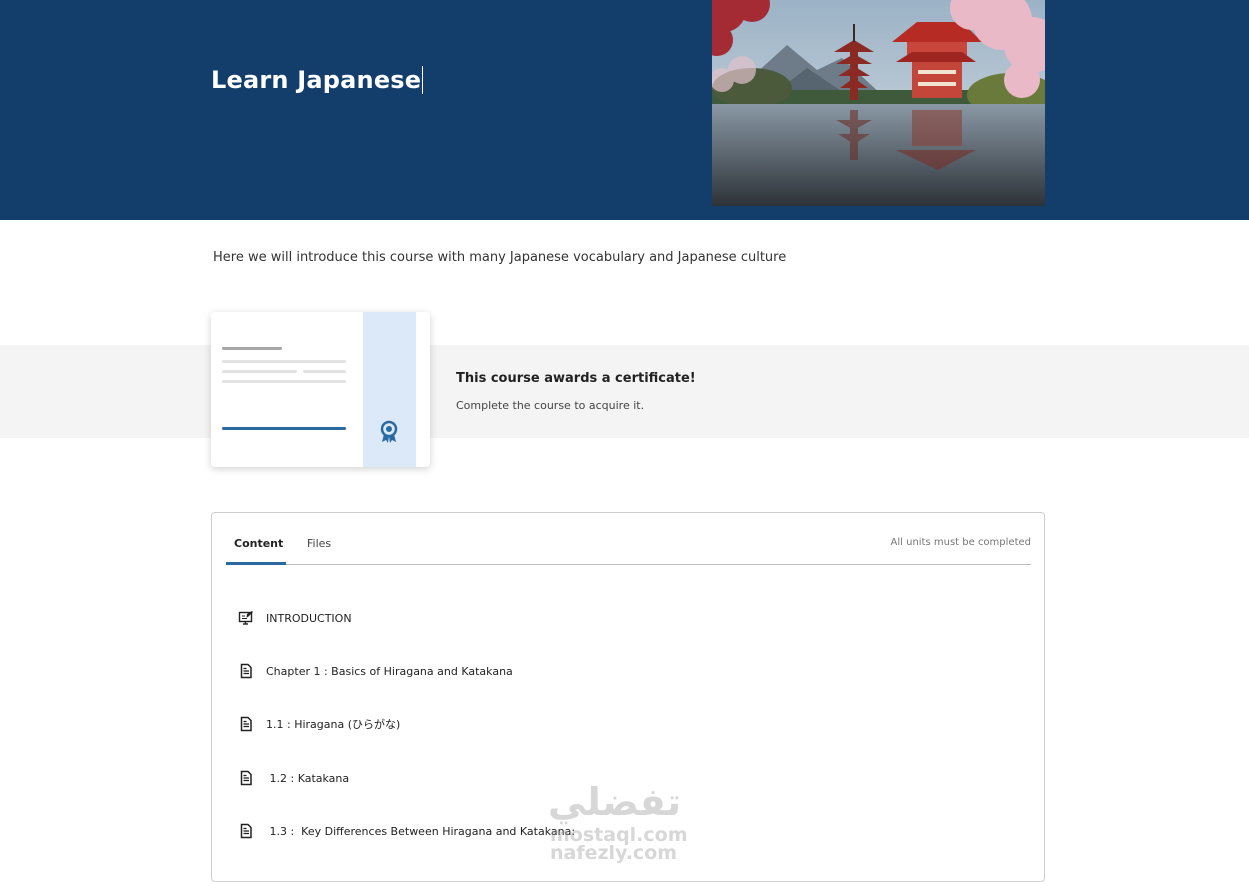 The height and width of the screenshot is (882, 1249). Describe the element at coordinates (878, 103) in the screenshot. I see `course-cover-image` at that location.